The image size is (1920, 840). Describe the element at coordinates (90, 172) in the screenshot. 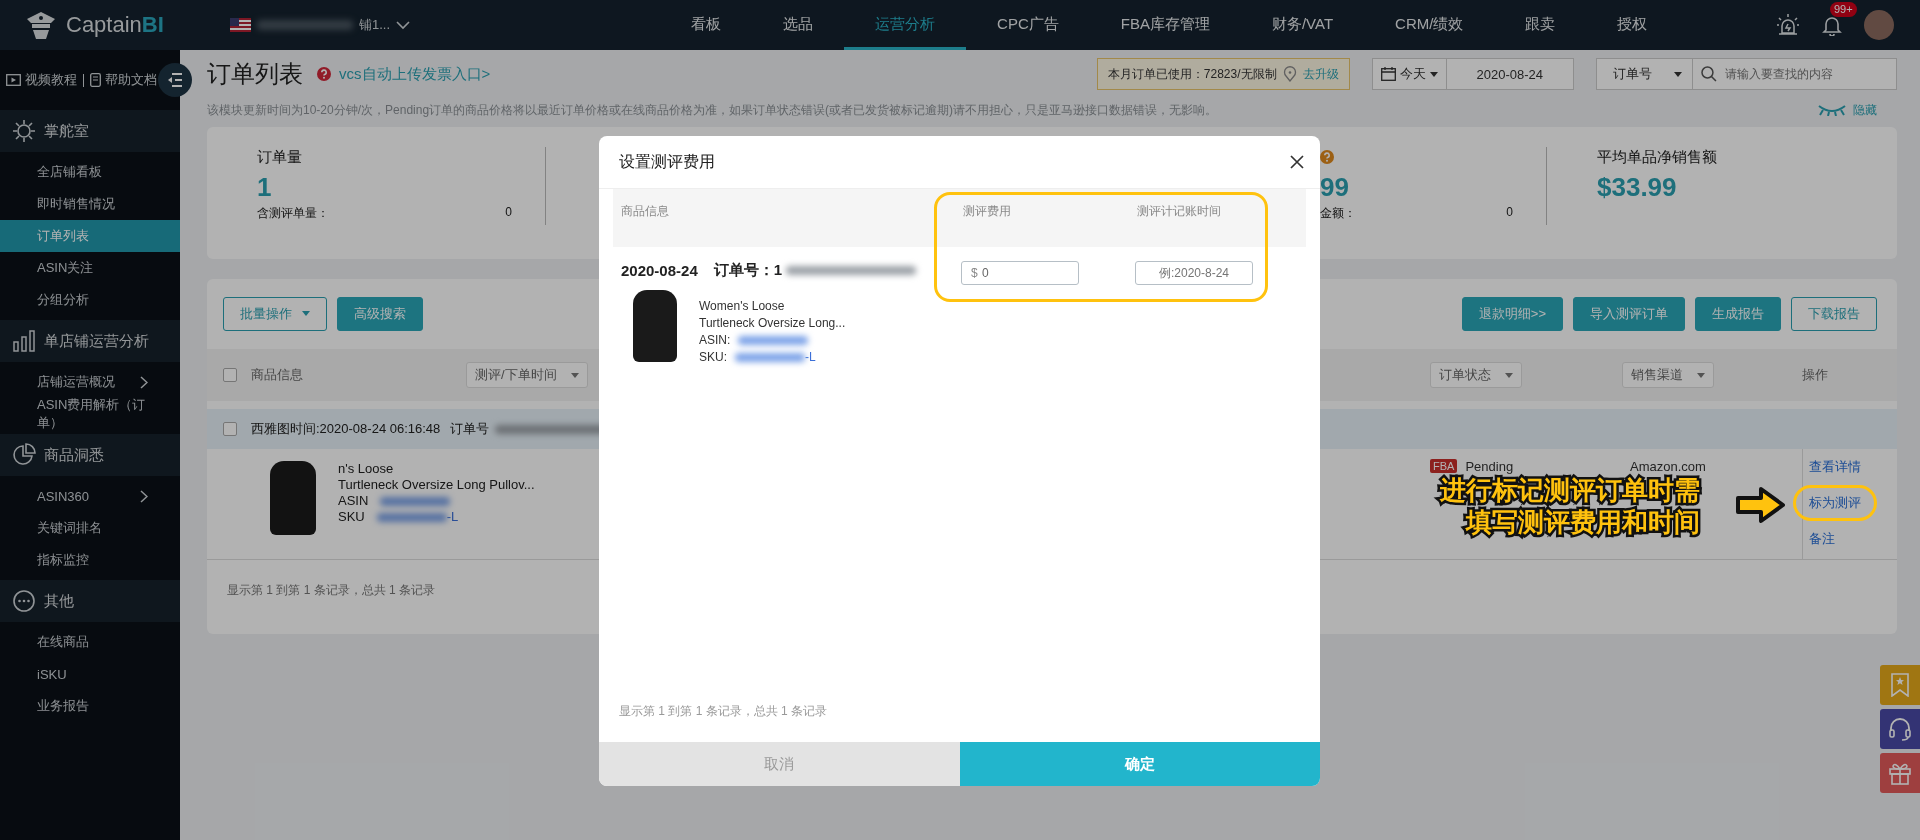

I see `sidebar-item: 全店铺看板` at that location.